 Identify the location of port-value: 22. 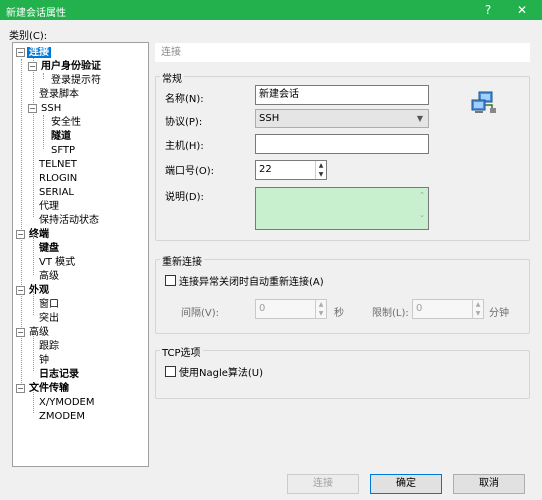
(265, 169).